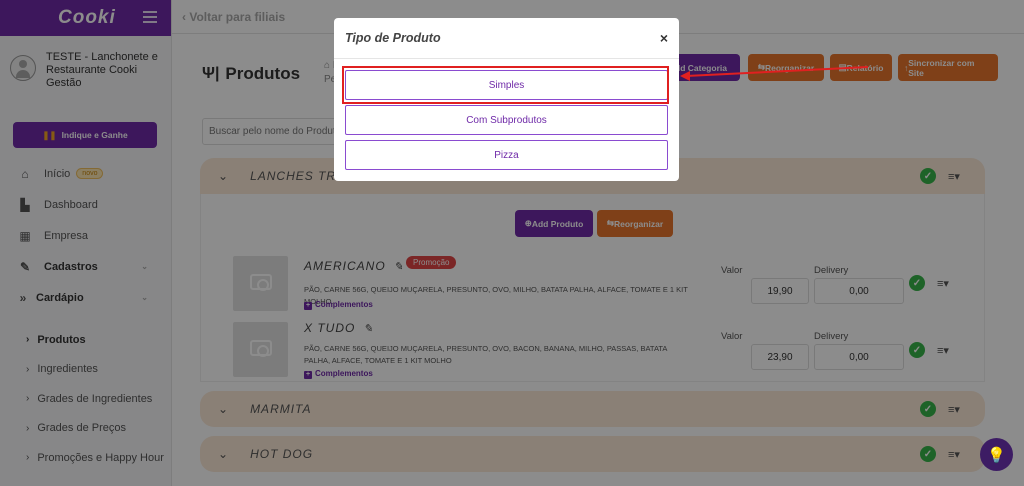 The width and height of the screenshot is (1024, 486). Describe the element at coordinates (664, 38) in the screenshot. I see `close-icon: ×` at that location.